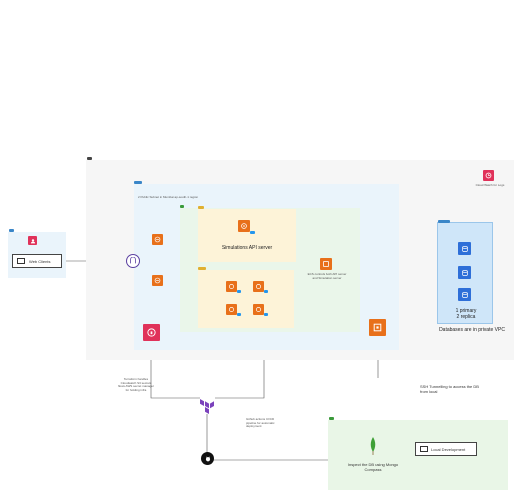  I want to click on web-clients-label: Web Clients, so click(40, 261).